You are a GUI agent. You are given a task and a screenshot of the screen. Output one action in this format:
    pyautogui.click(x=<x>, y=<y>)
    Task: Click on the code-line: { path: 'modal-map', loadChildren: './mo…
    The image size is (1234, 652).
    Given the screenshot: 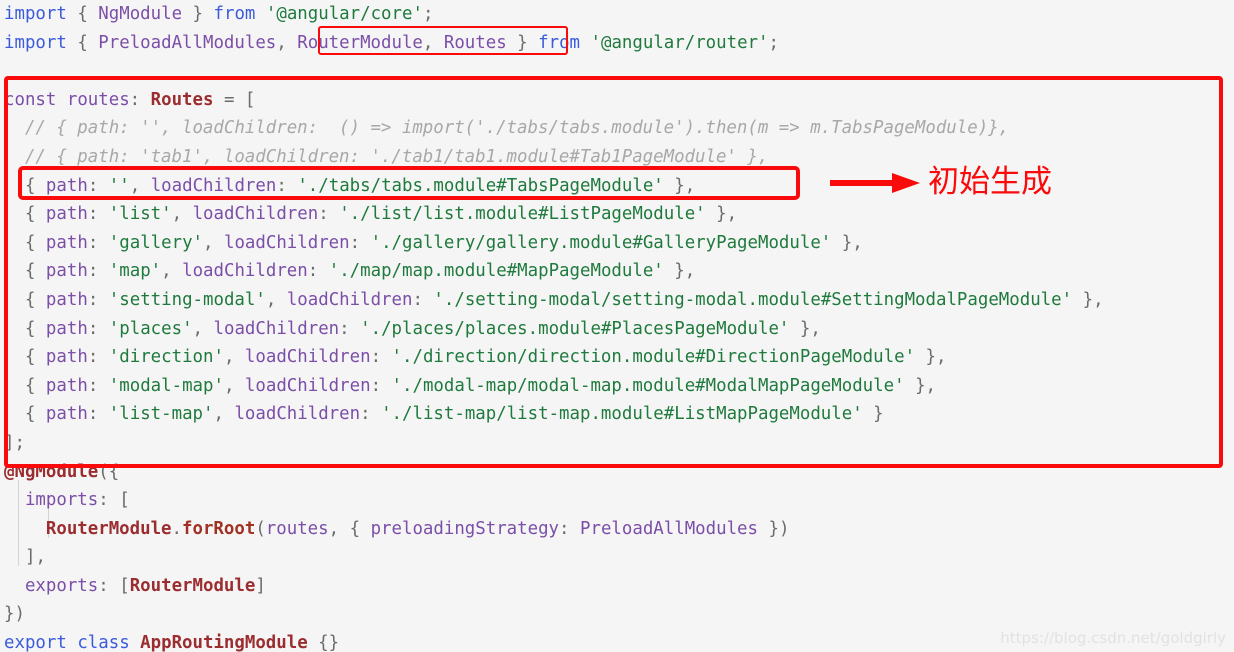 What is the action you would take?
    pyautogui.click(x=617, y=386)
    